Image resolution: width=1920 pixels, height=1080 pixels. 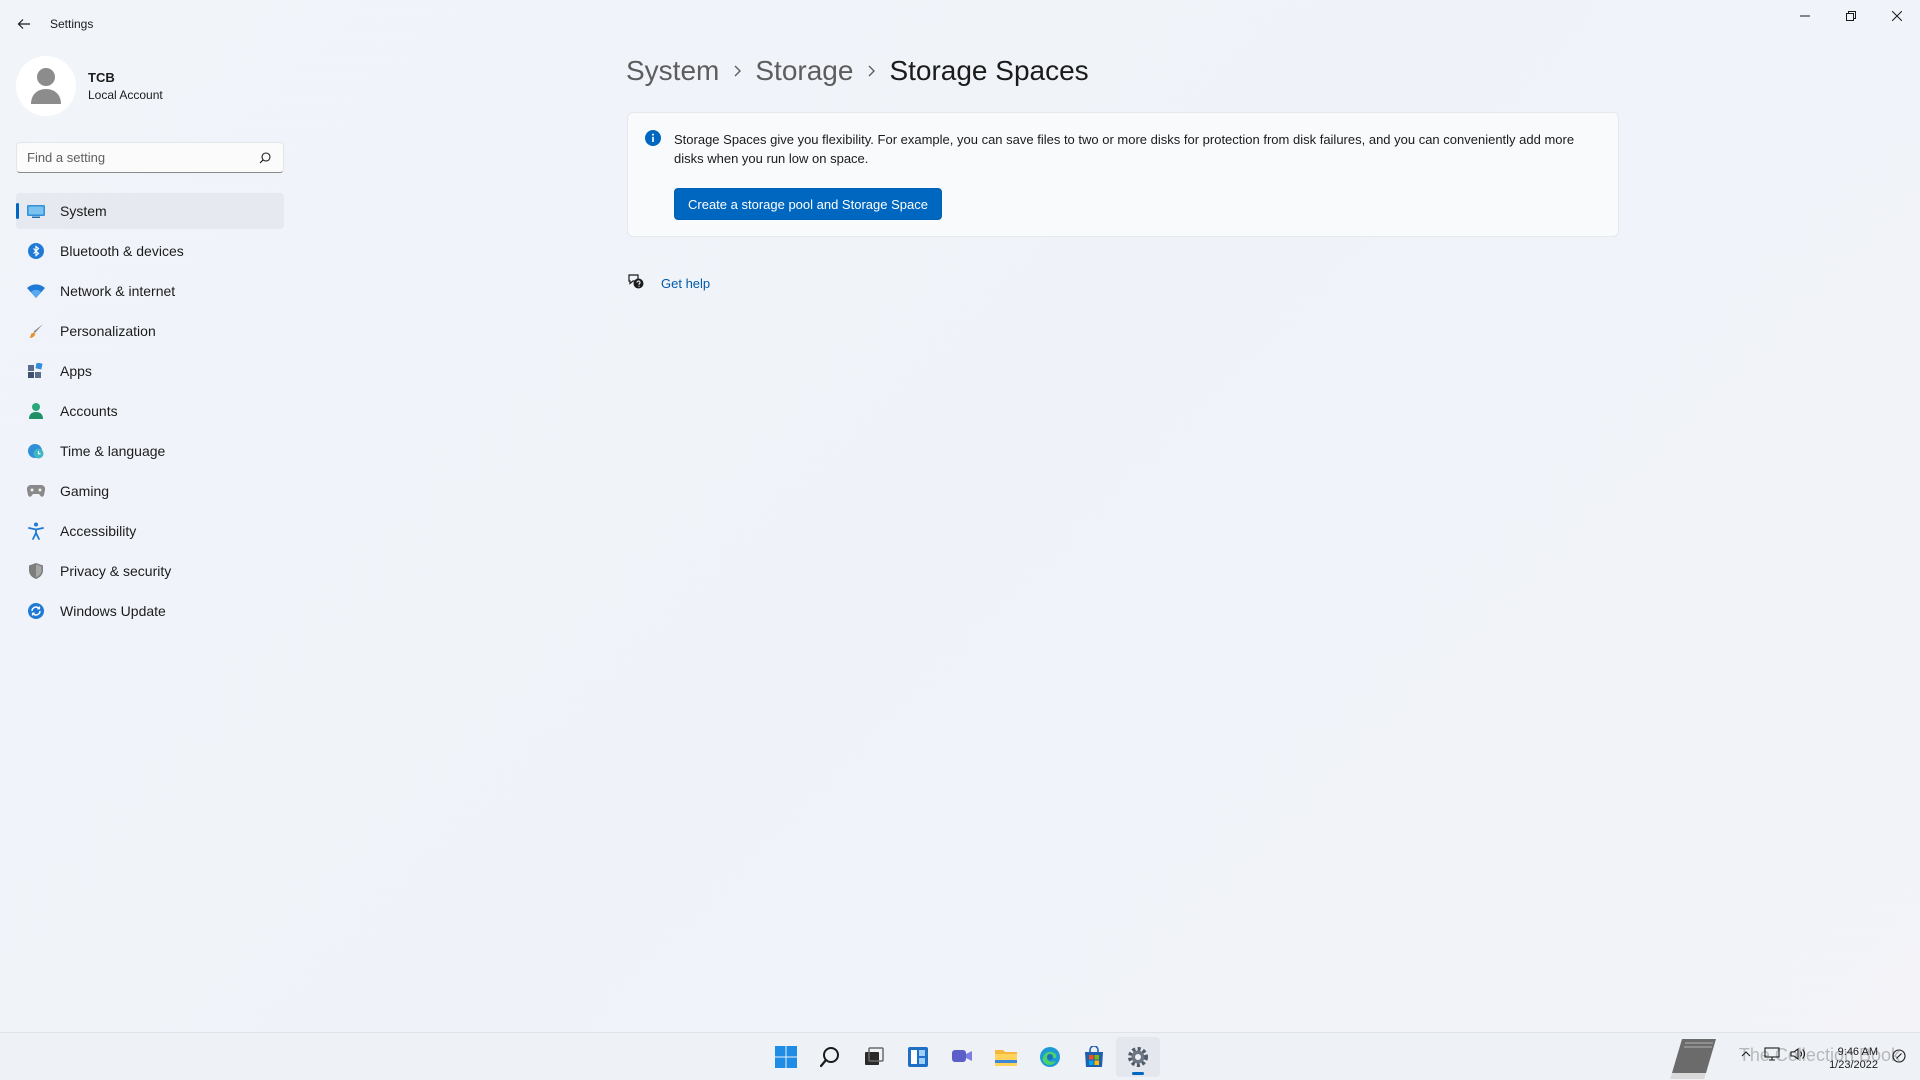 I want to click on profile-text: TCB Local Account, so click(x=125, y=86).